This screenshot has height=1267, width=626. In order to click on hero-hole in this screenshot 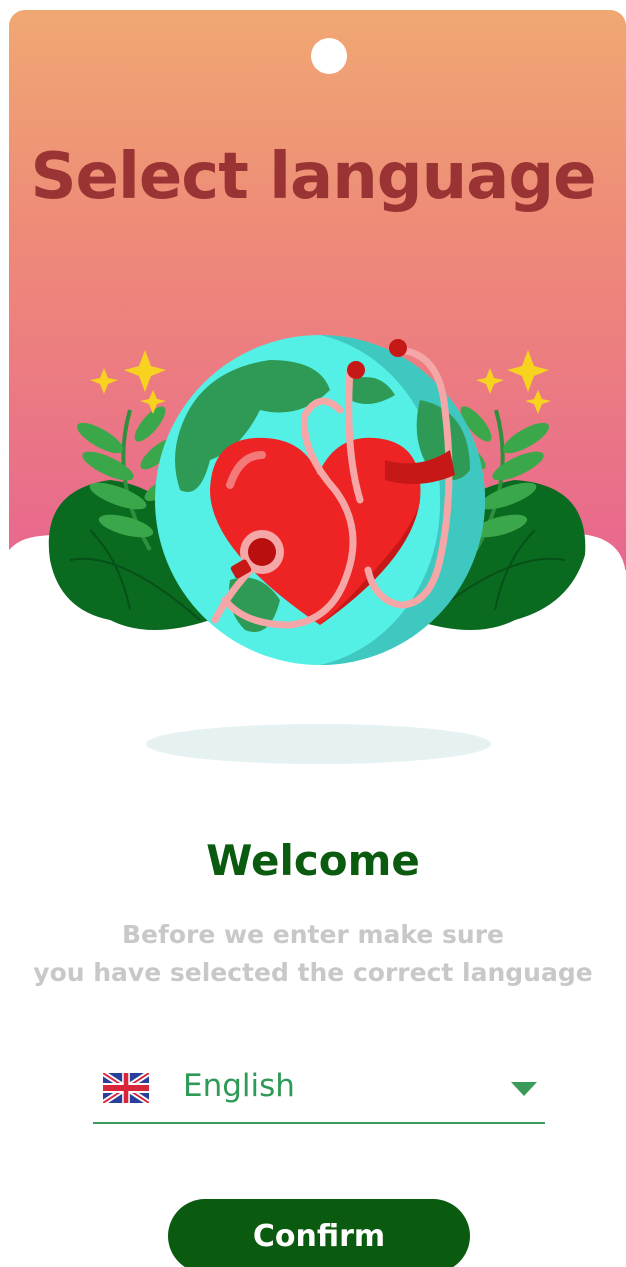, I will do `click(329, 56)`.